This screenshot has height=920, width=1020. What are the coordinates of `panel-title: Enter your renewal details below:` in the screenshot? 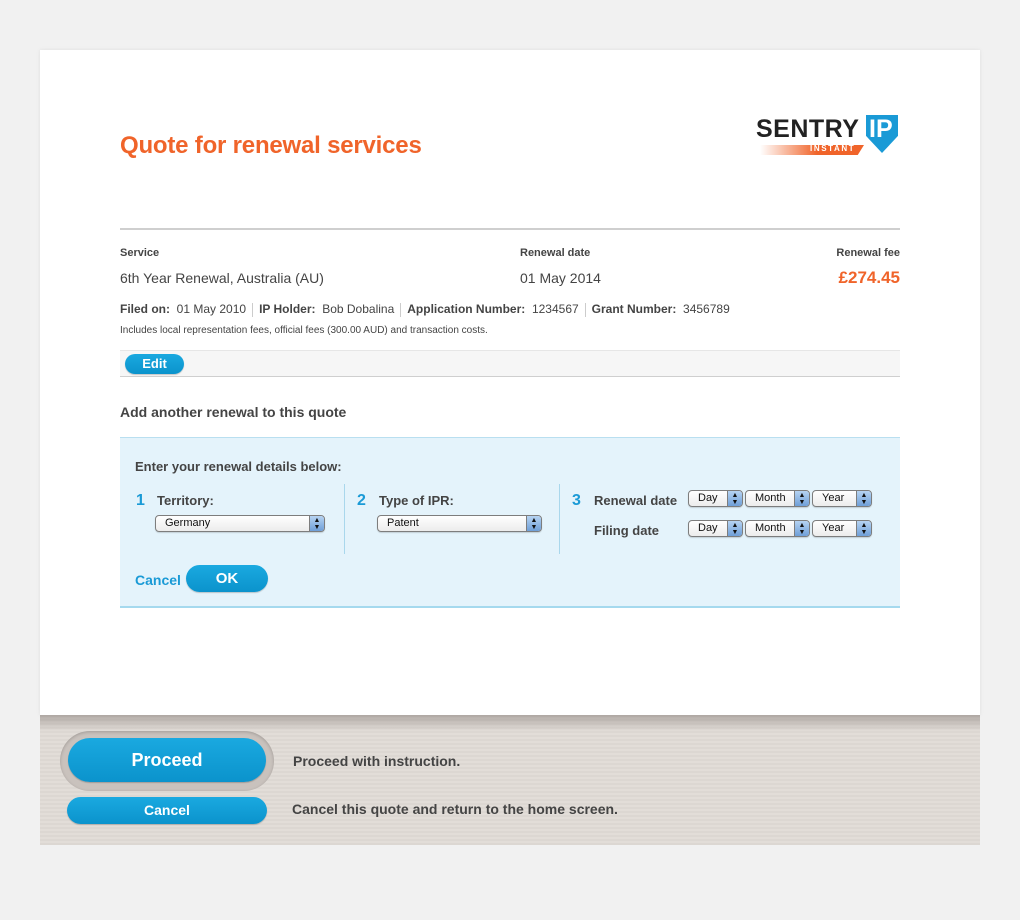 It's located at (238, 466).